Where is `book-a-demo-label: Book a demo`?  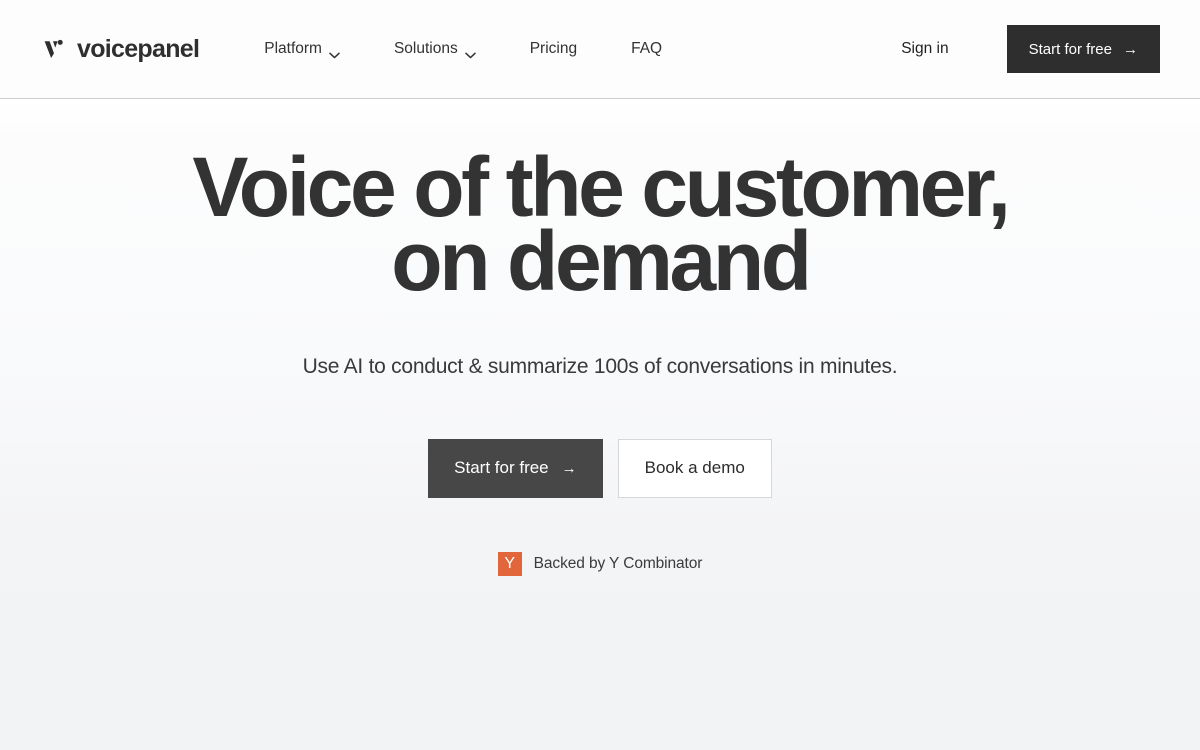 book-a-demo-label: Book a demo is located at coordinates (694, 468).